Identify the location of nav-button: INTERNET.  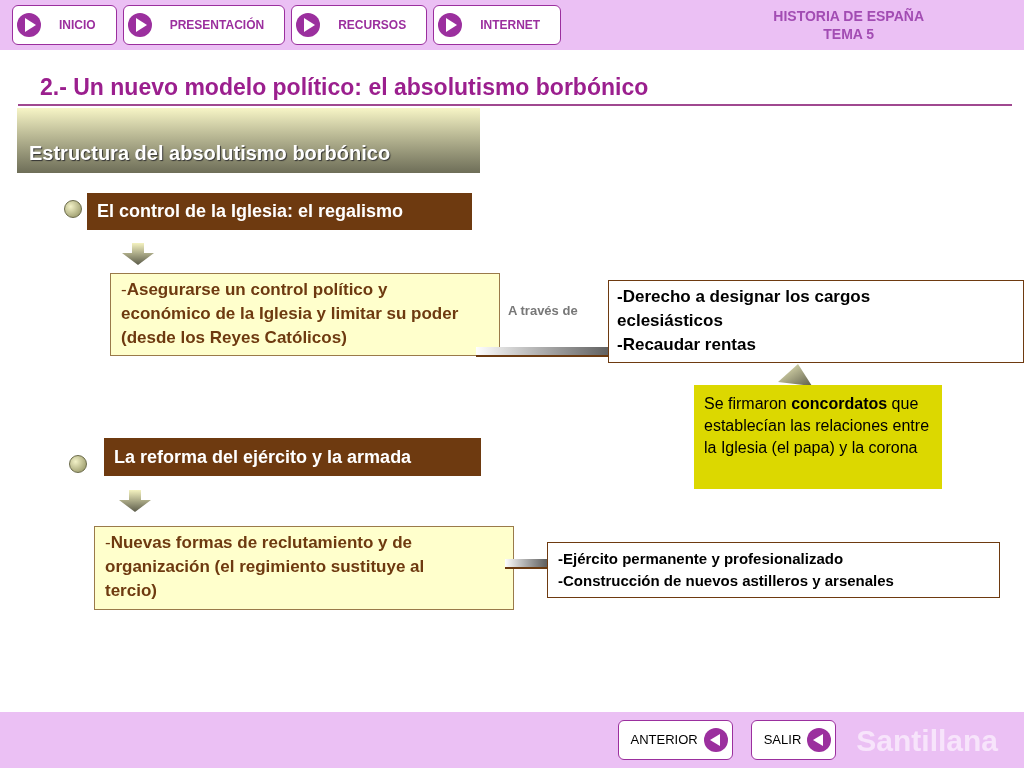
(497, 25).